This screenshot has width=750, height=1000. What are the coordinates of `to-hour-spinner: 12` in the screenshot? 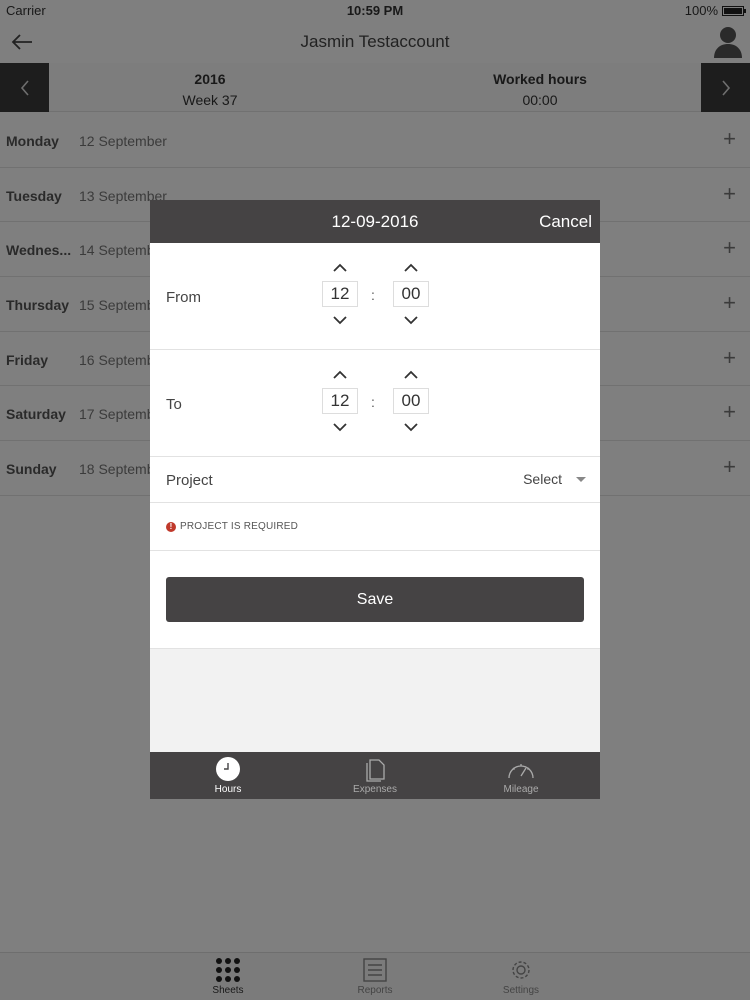 It's located at (340, 401).